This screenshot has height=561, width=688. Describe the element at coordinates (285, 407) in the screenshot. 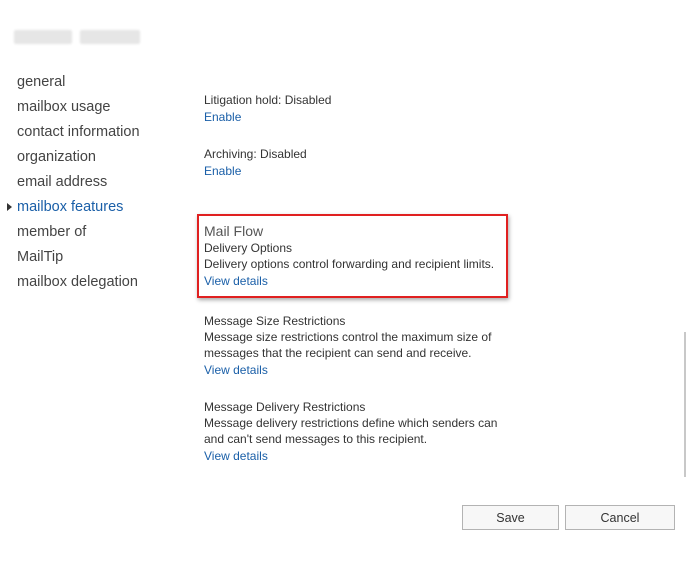

I see `message-delivery-title: Message Delivery Restrictions` at that location.